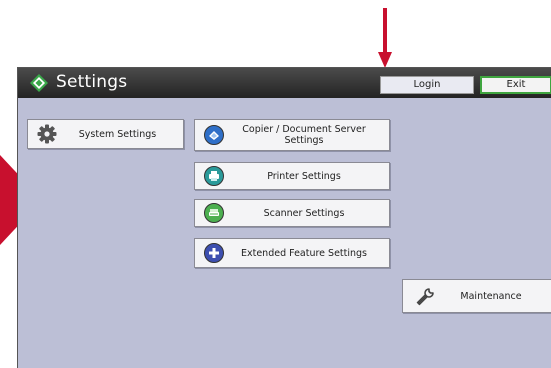  What do you see at coordinates (426, 296) in the screenshot?
I see `wrench-icon` at bounding box center [426, 296].